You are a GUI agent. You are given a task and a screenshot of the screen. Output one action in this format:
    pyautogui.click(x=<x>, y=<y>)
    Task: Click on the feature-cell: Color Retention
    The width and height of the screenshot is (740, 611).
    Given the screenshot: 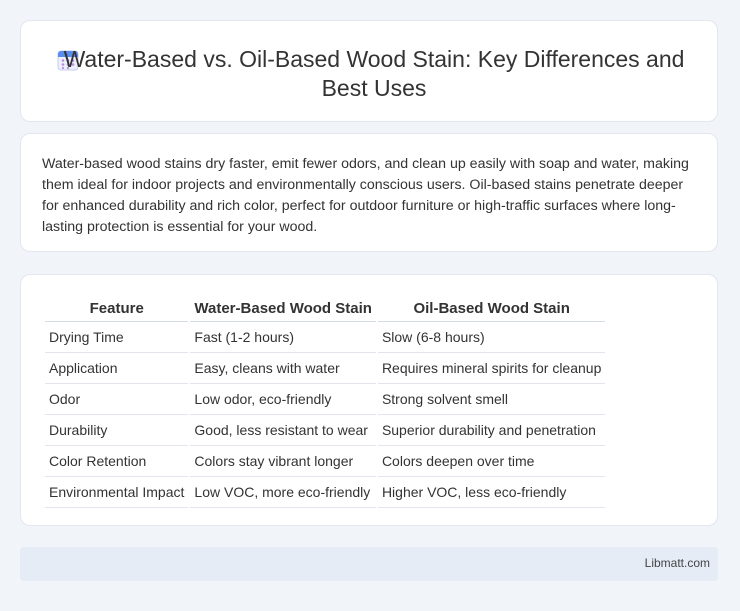 What is the action you would take?
    pyautogui.click(x=117, y=461)
    